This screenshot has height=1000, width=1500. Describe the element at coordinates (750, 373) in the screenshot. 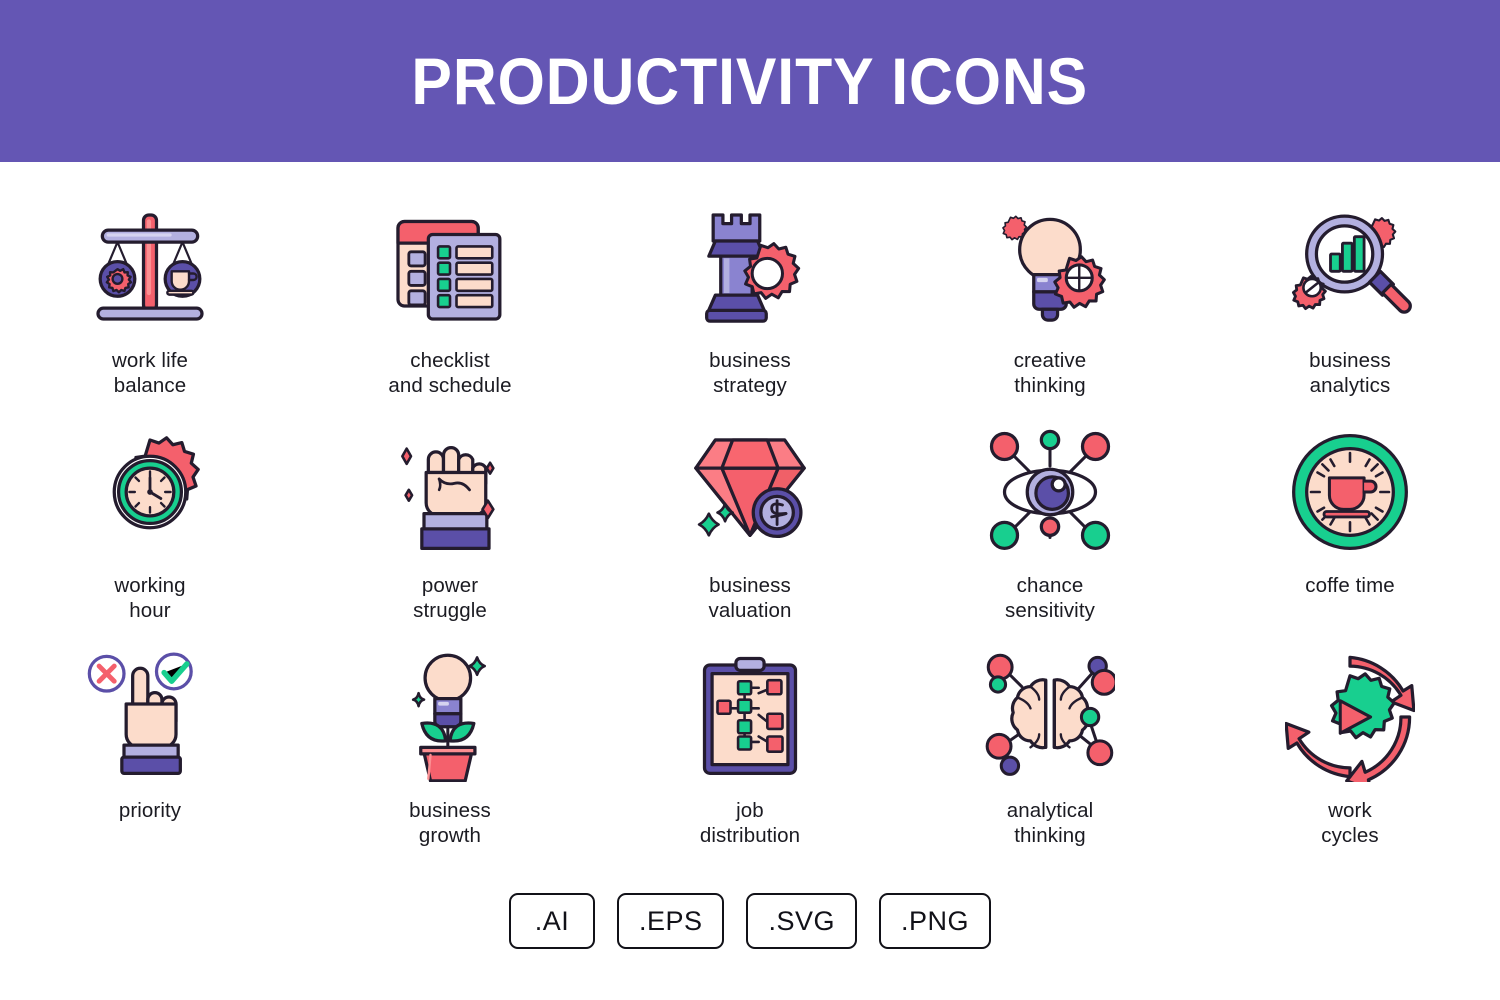

I see `icon-label: business strategy` at that location.